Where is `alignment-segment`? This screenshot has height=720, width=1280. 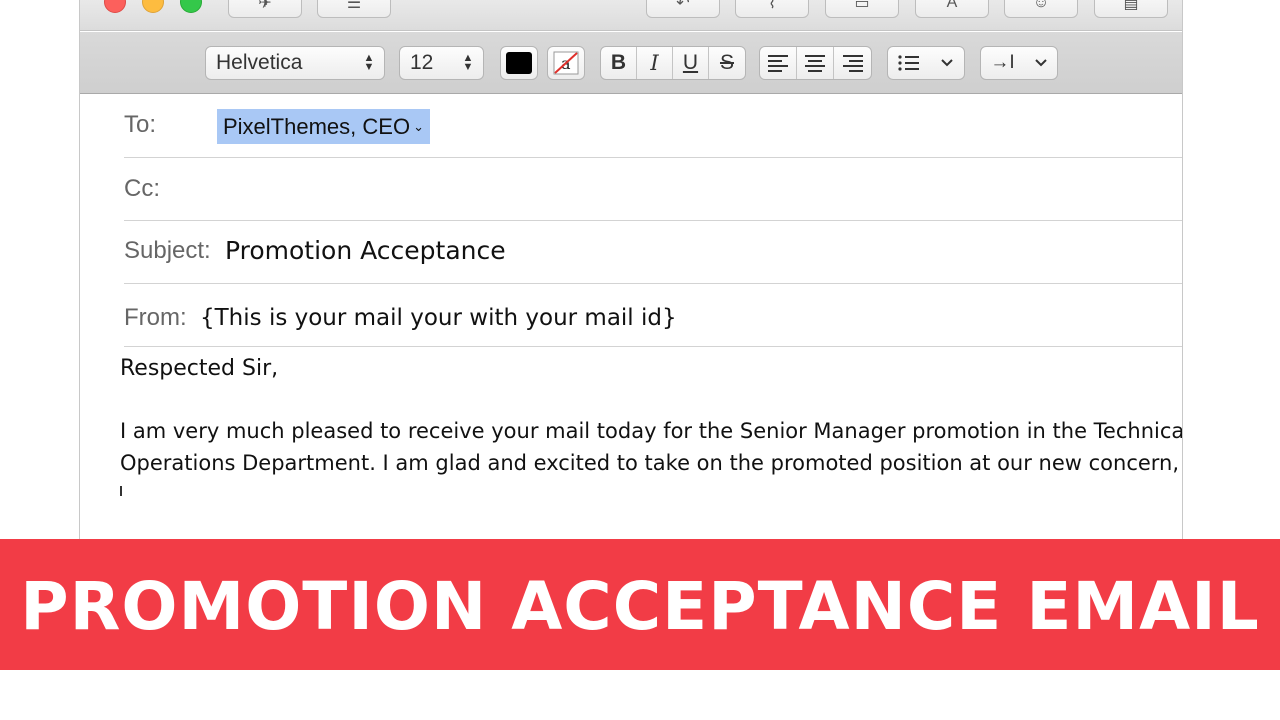
alignment-segment is located at coordinates (815, 63).